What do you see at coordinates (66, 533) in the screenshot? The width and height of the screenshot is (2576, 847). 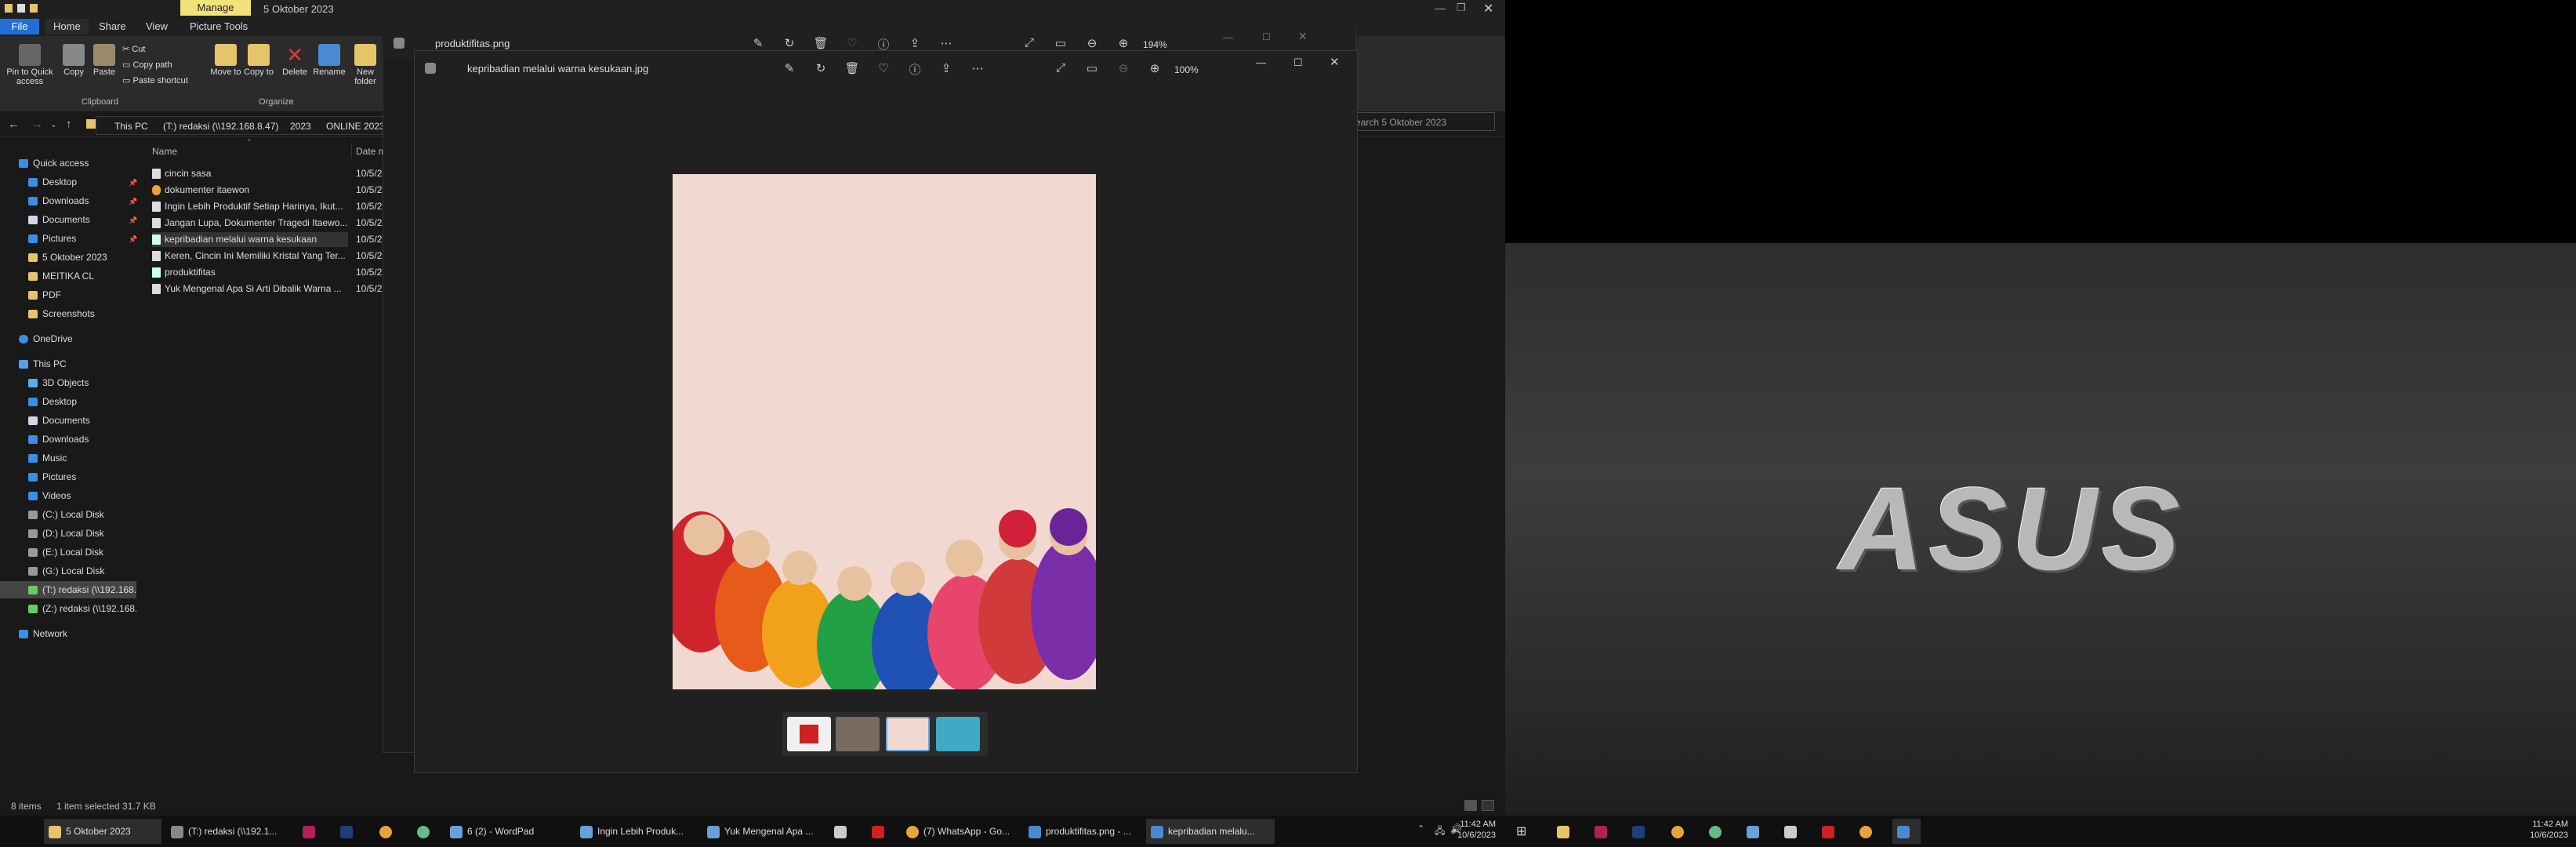 I see `nav-item: (D:) Local Disk` at bounding box center [66, 533].